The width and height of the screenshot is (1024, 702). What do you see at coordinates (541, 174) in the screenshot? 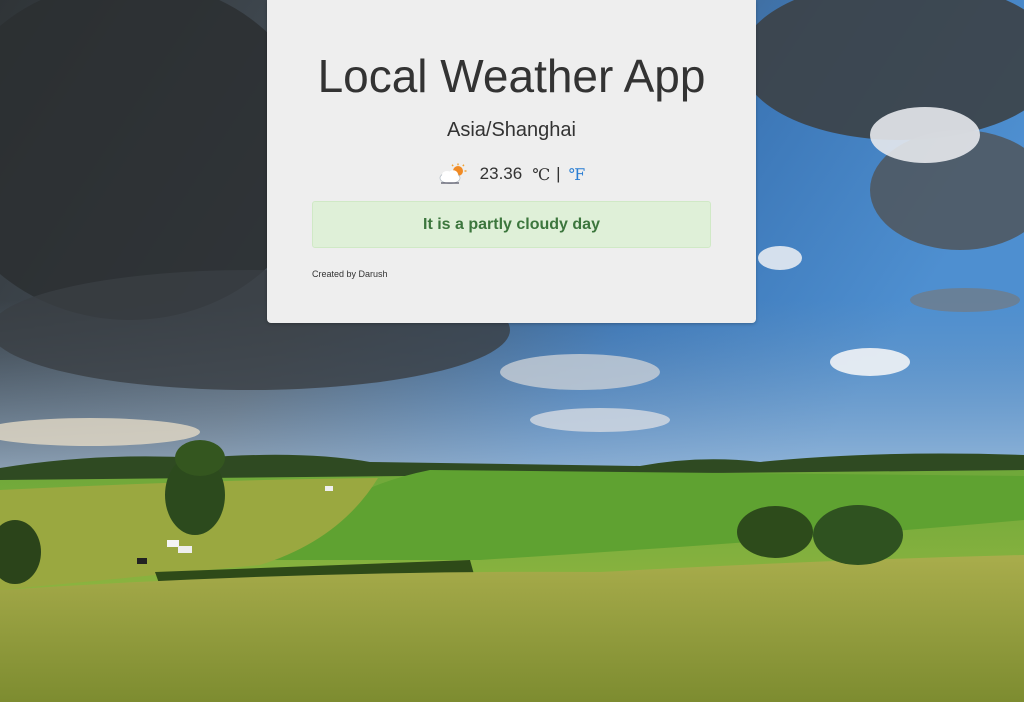
I see `celsius-unit-toggle: ℃` at bounding box center [541, 174].